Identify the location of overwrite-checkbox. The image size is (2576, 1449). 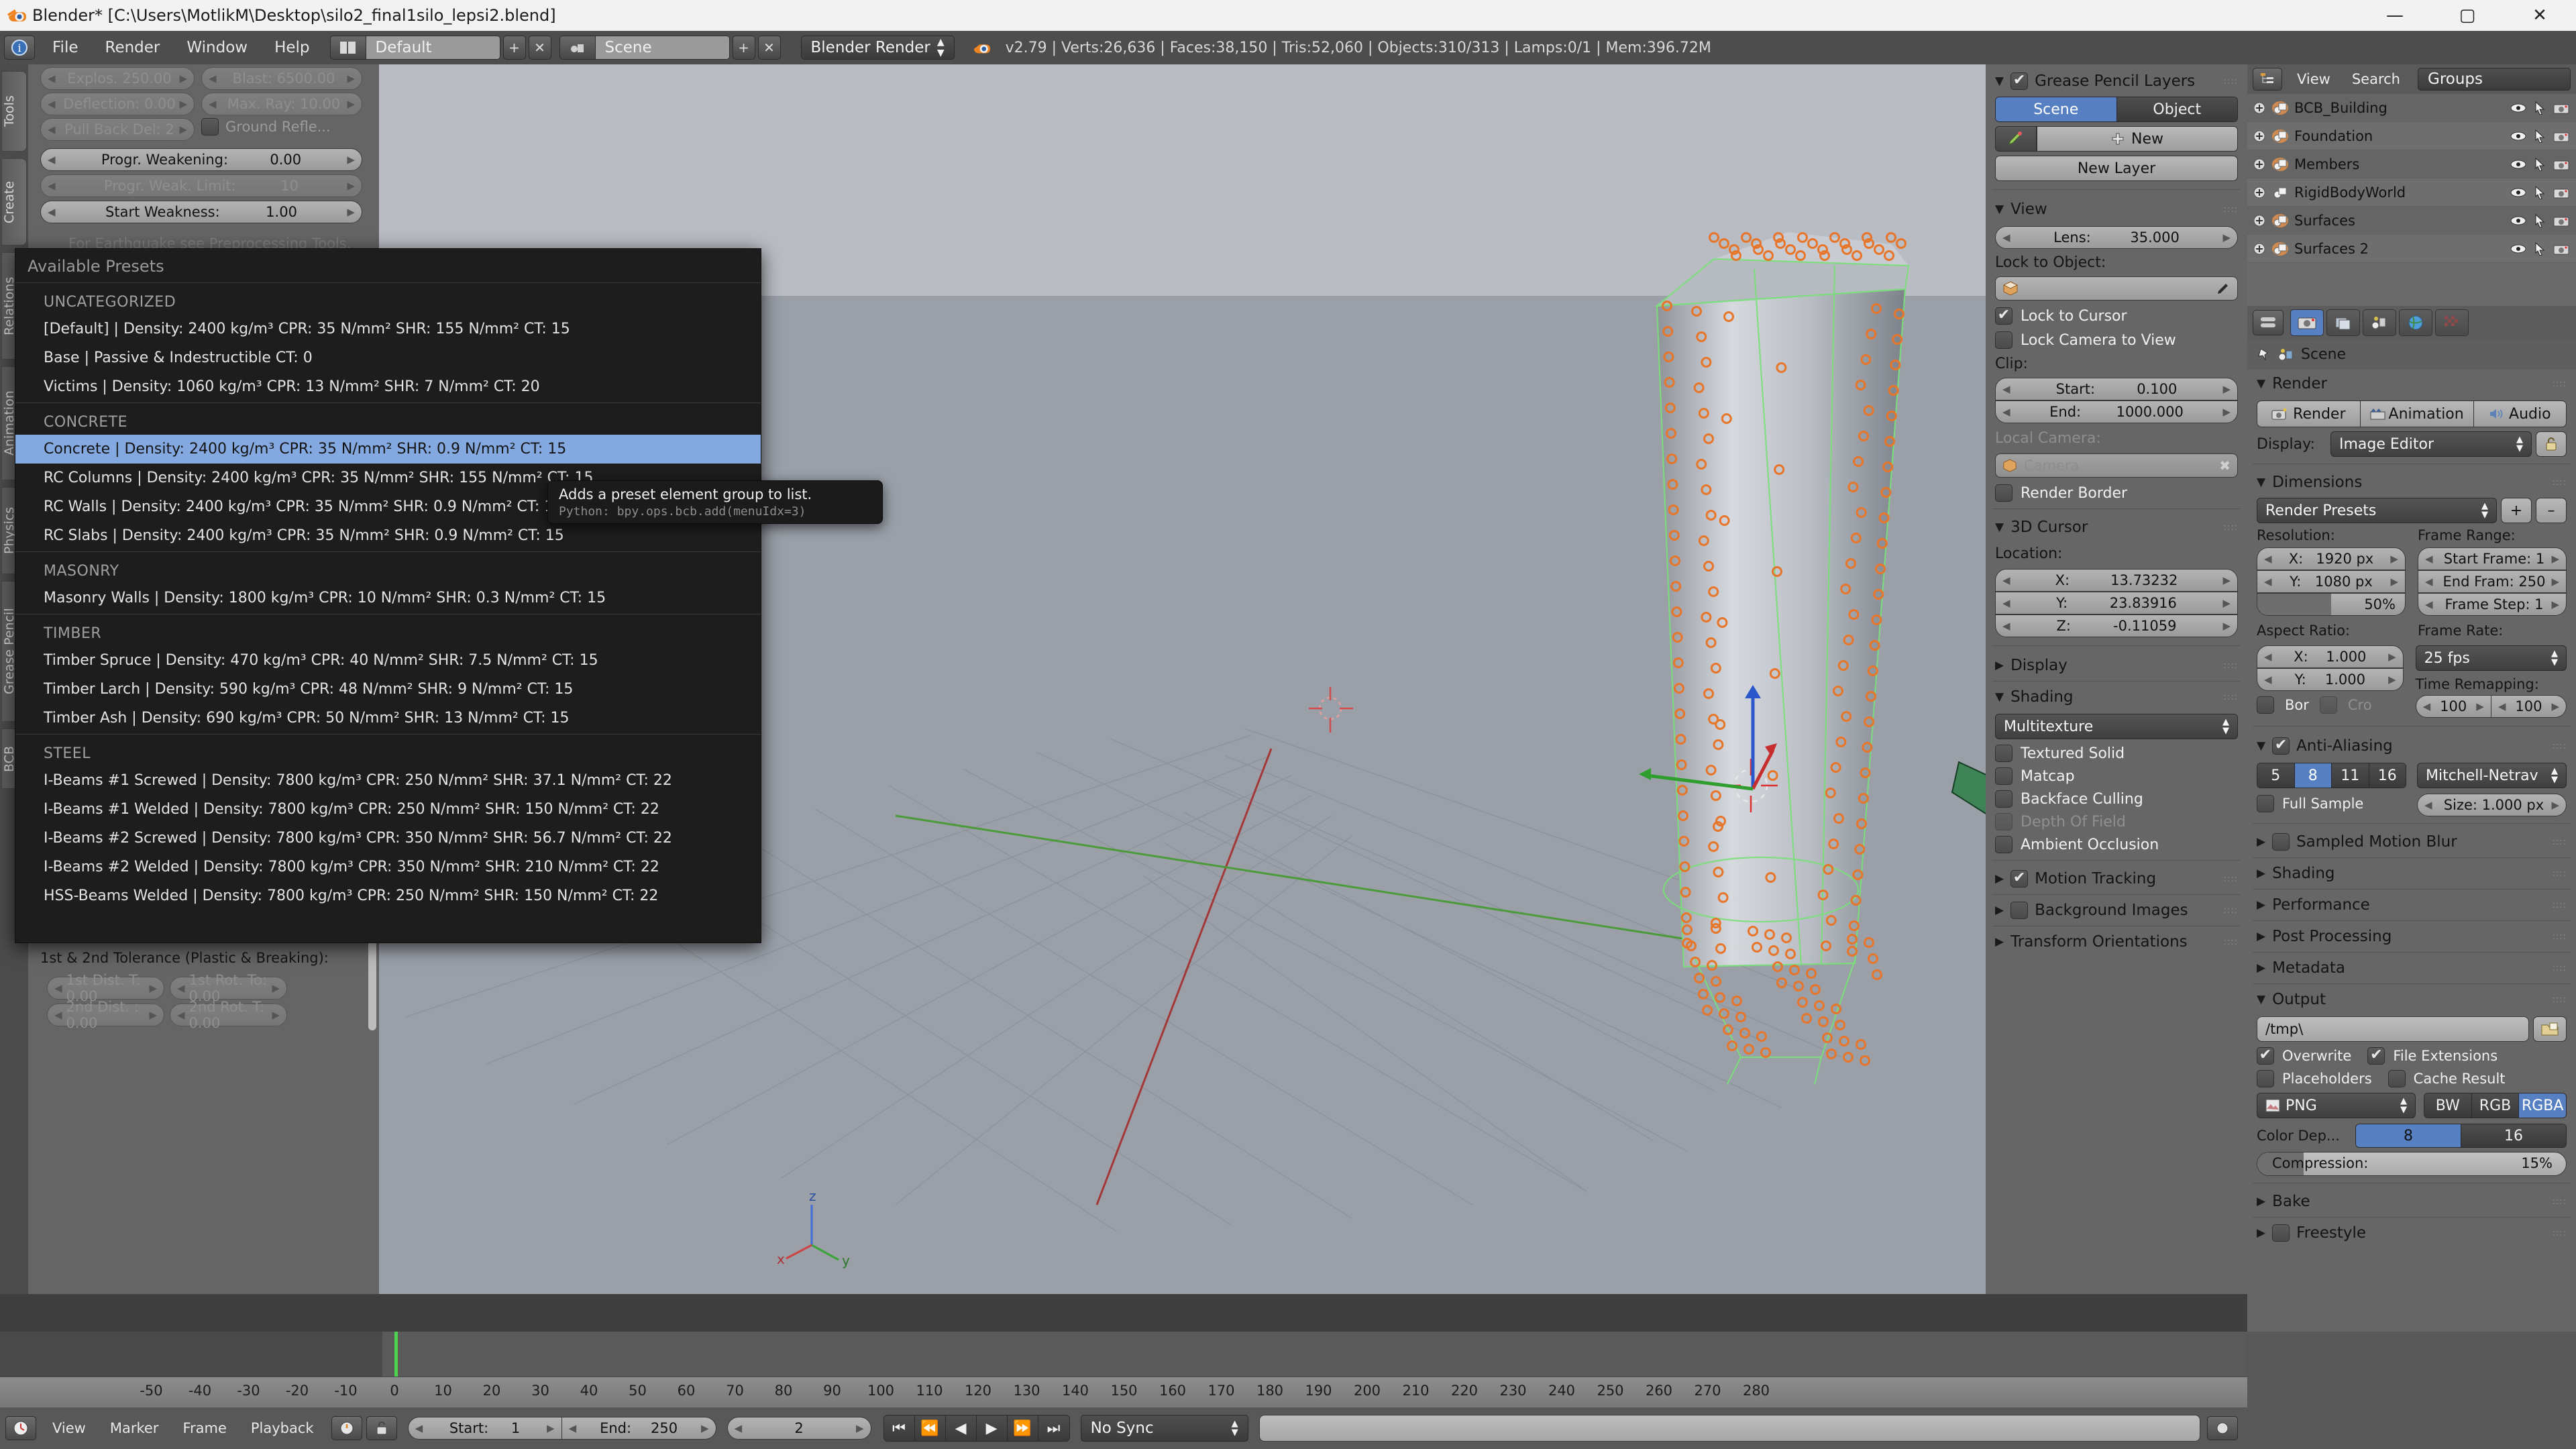
(2265, 1056).